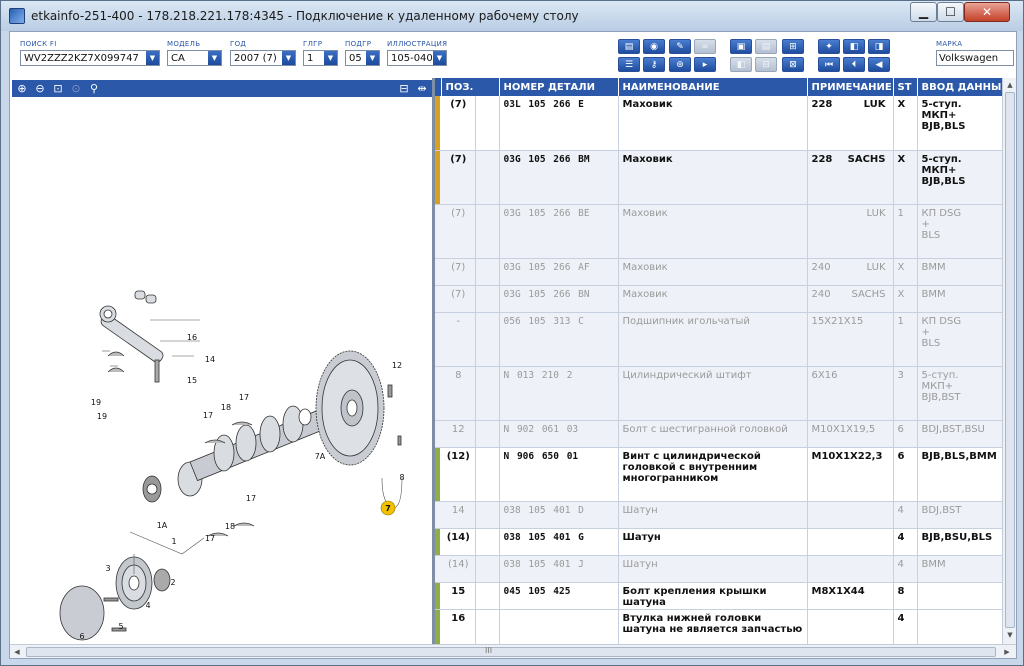 The image size is (1024, 666). I want to click on scroll-right-icon: ▶, so click(1007, 652).